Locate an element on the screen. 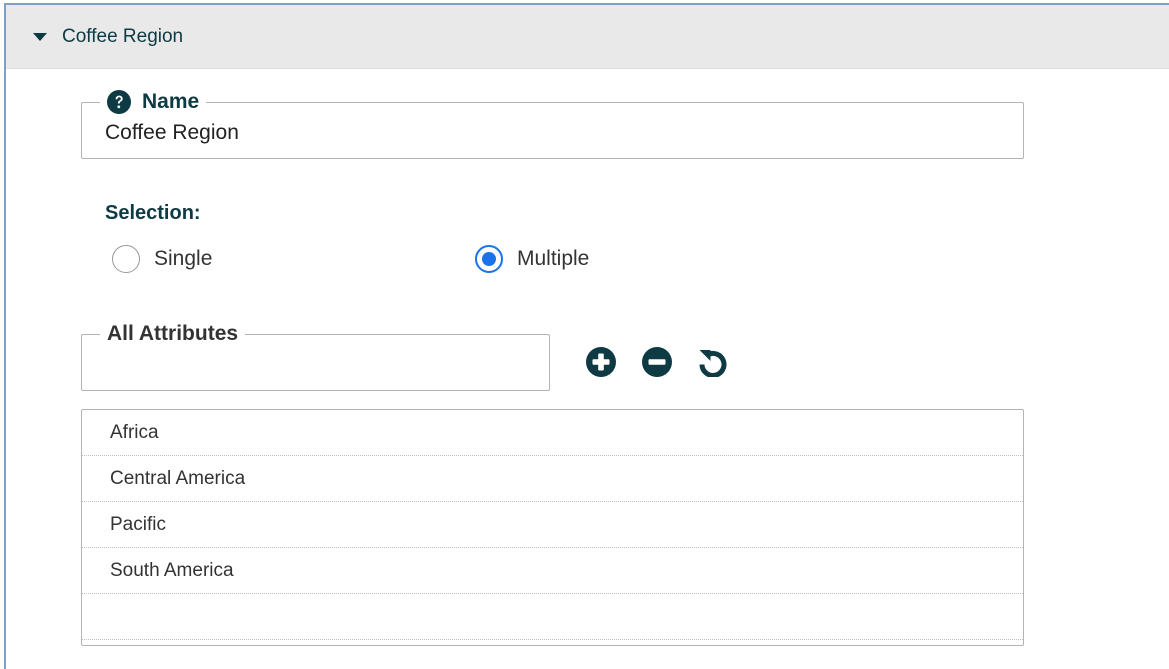  radio-single: Single is located at coordinates (162, 259).